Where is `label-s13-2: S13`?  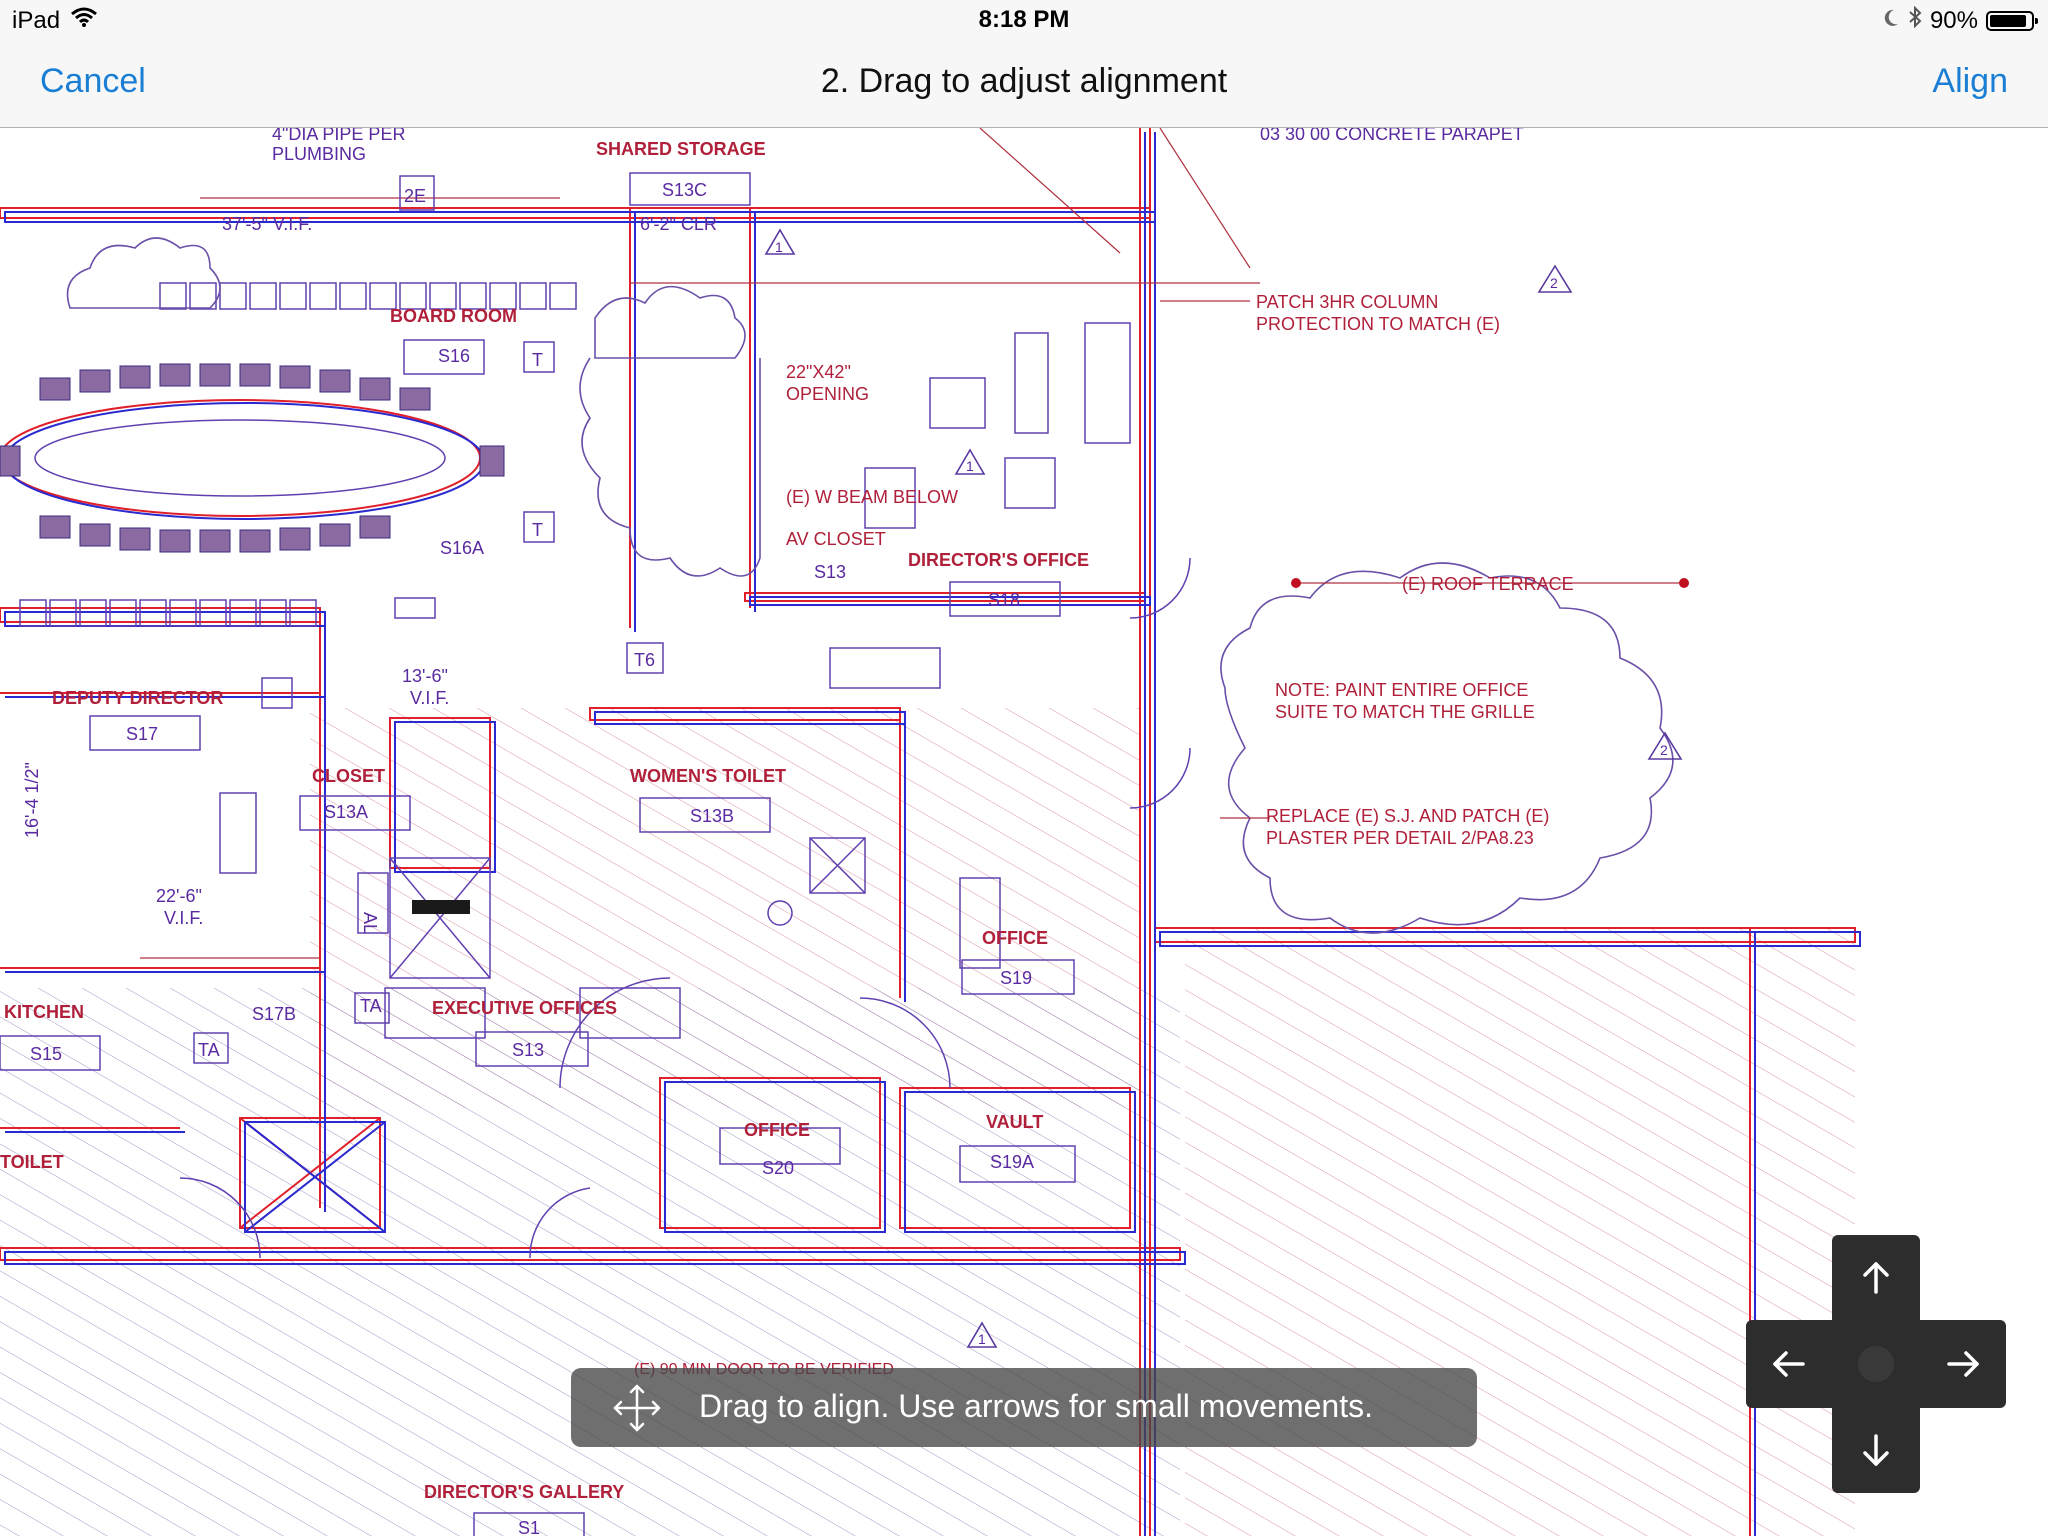 label-s13-2: S13 is located at coordinates (528, 1050).